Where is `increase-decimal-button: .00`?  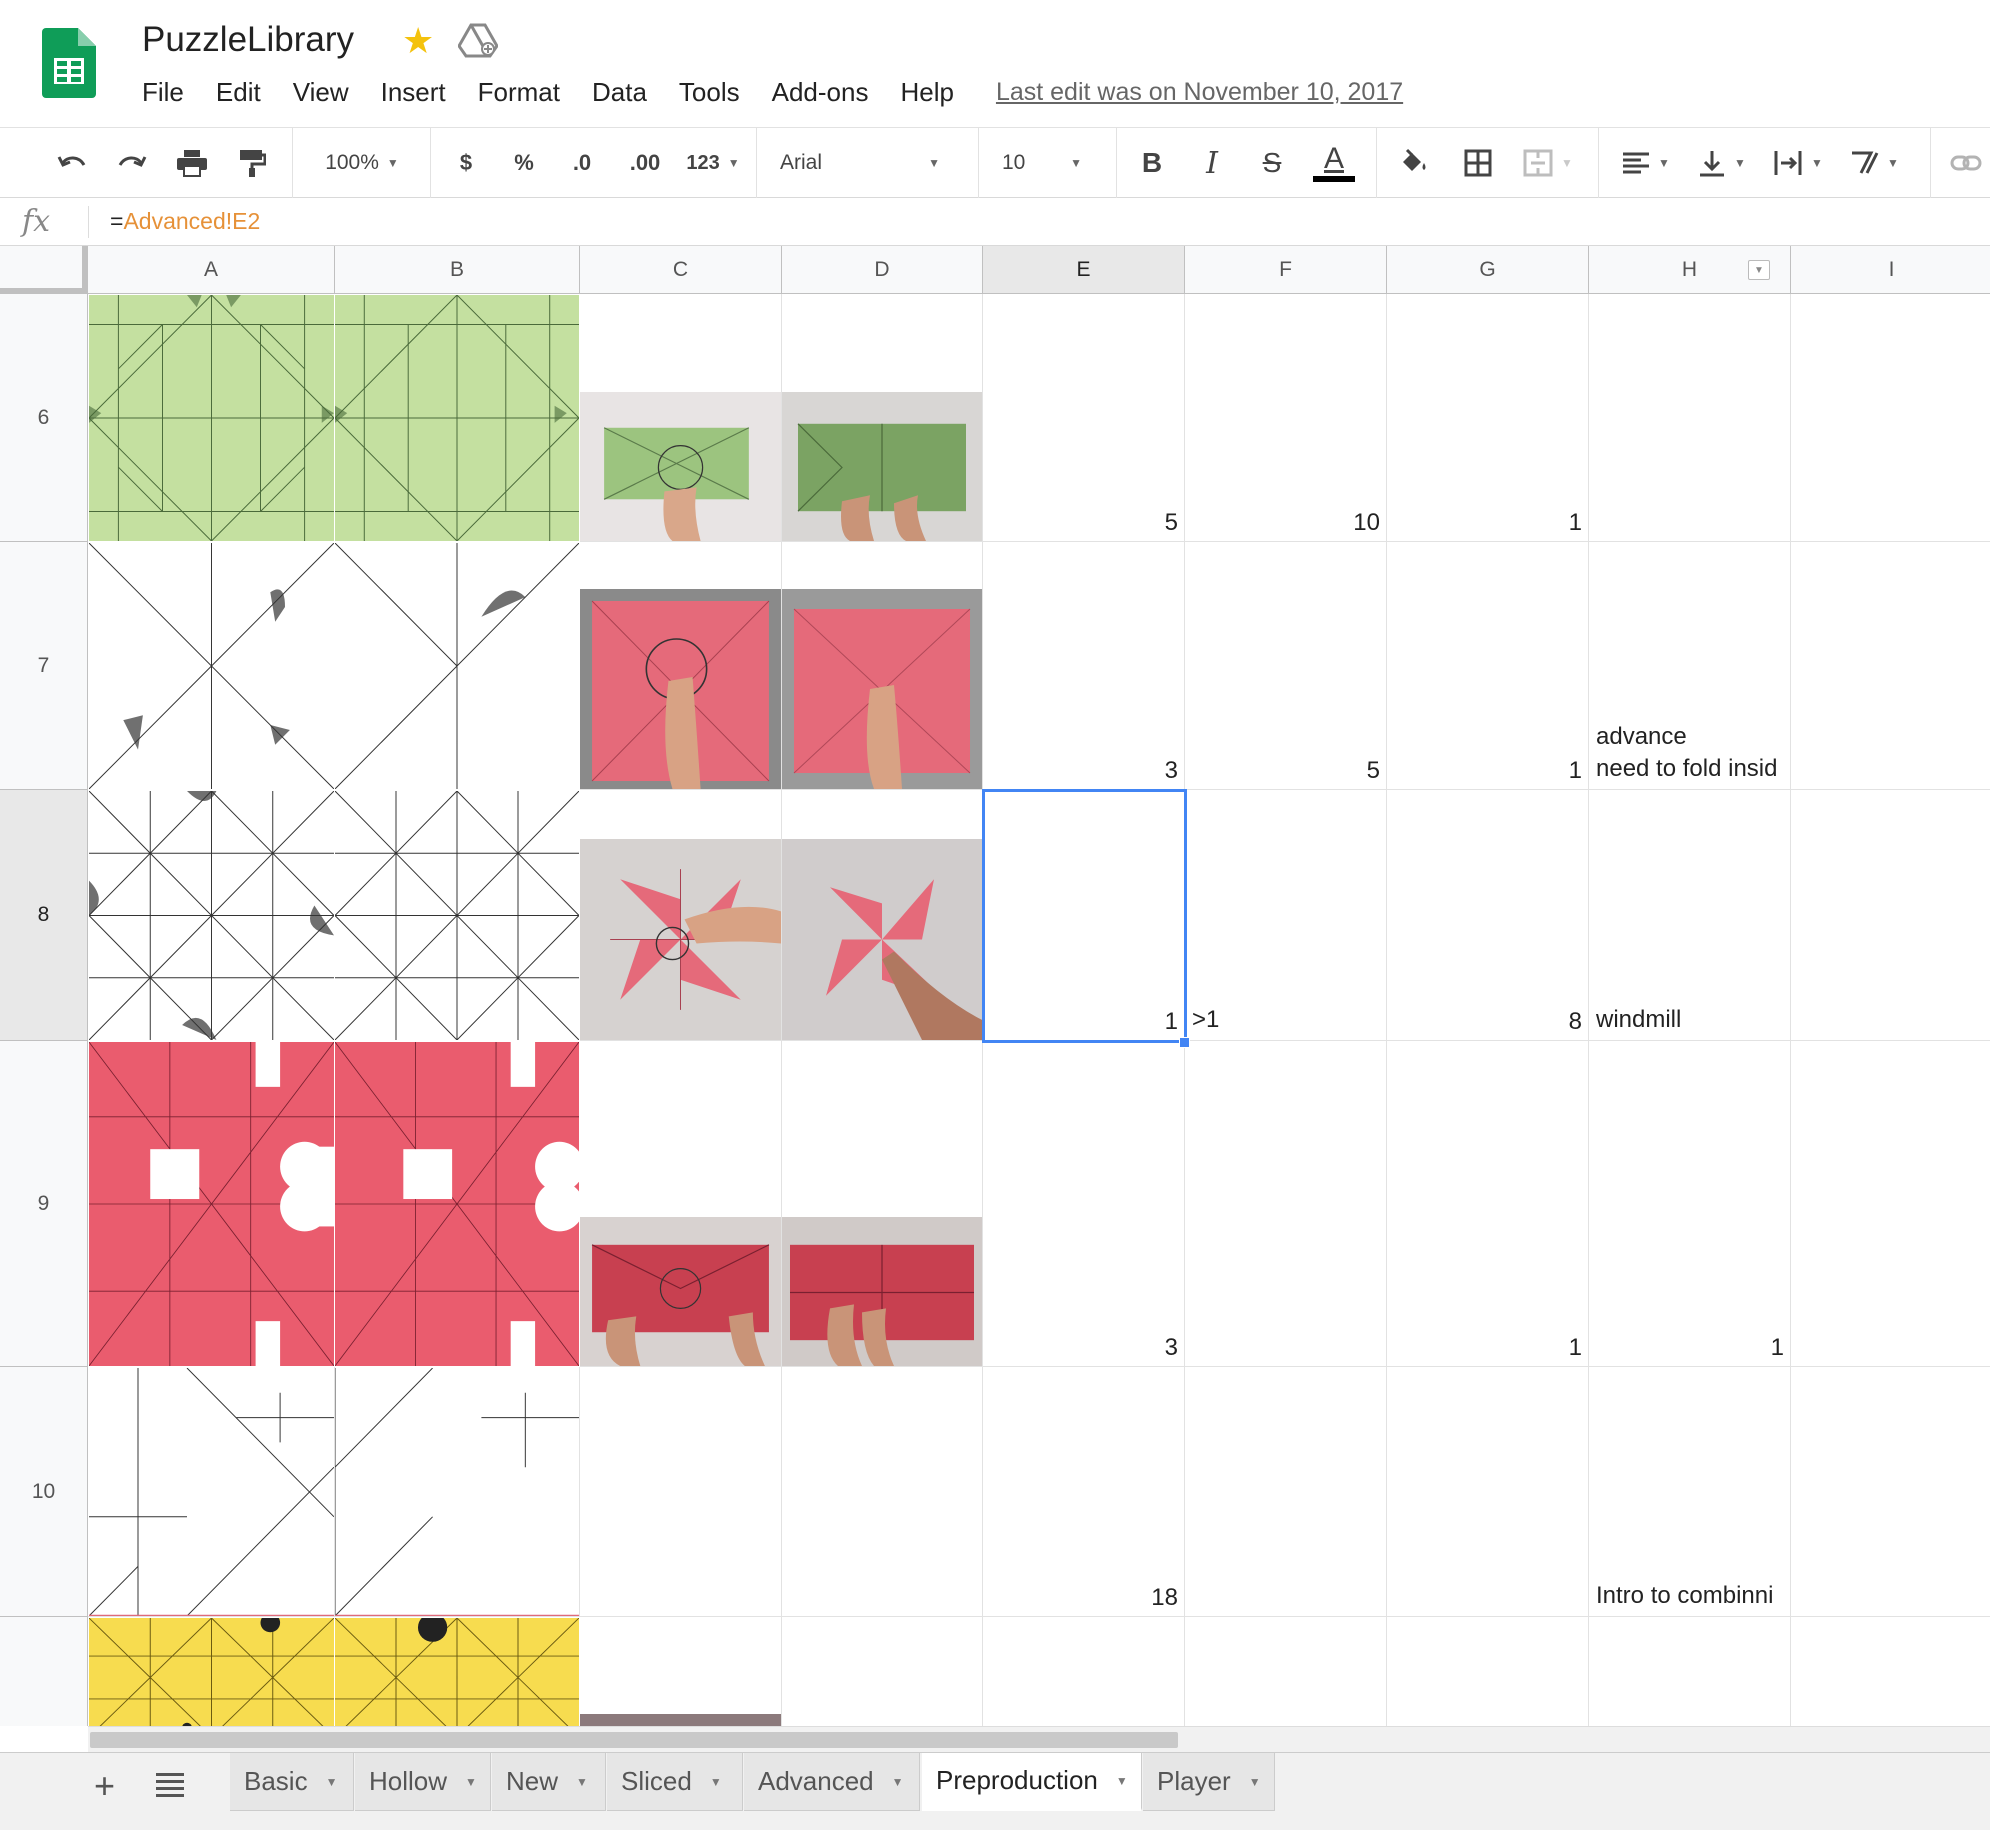 increase-decimal-button: .00 is located at coordinates (645, 163).